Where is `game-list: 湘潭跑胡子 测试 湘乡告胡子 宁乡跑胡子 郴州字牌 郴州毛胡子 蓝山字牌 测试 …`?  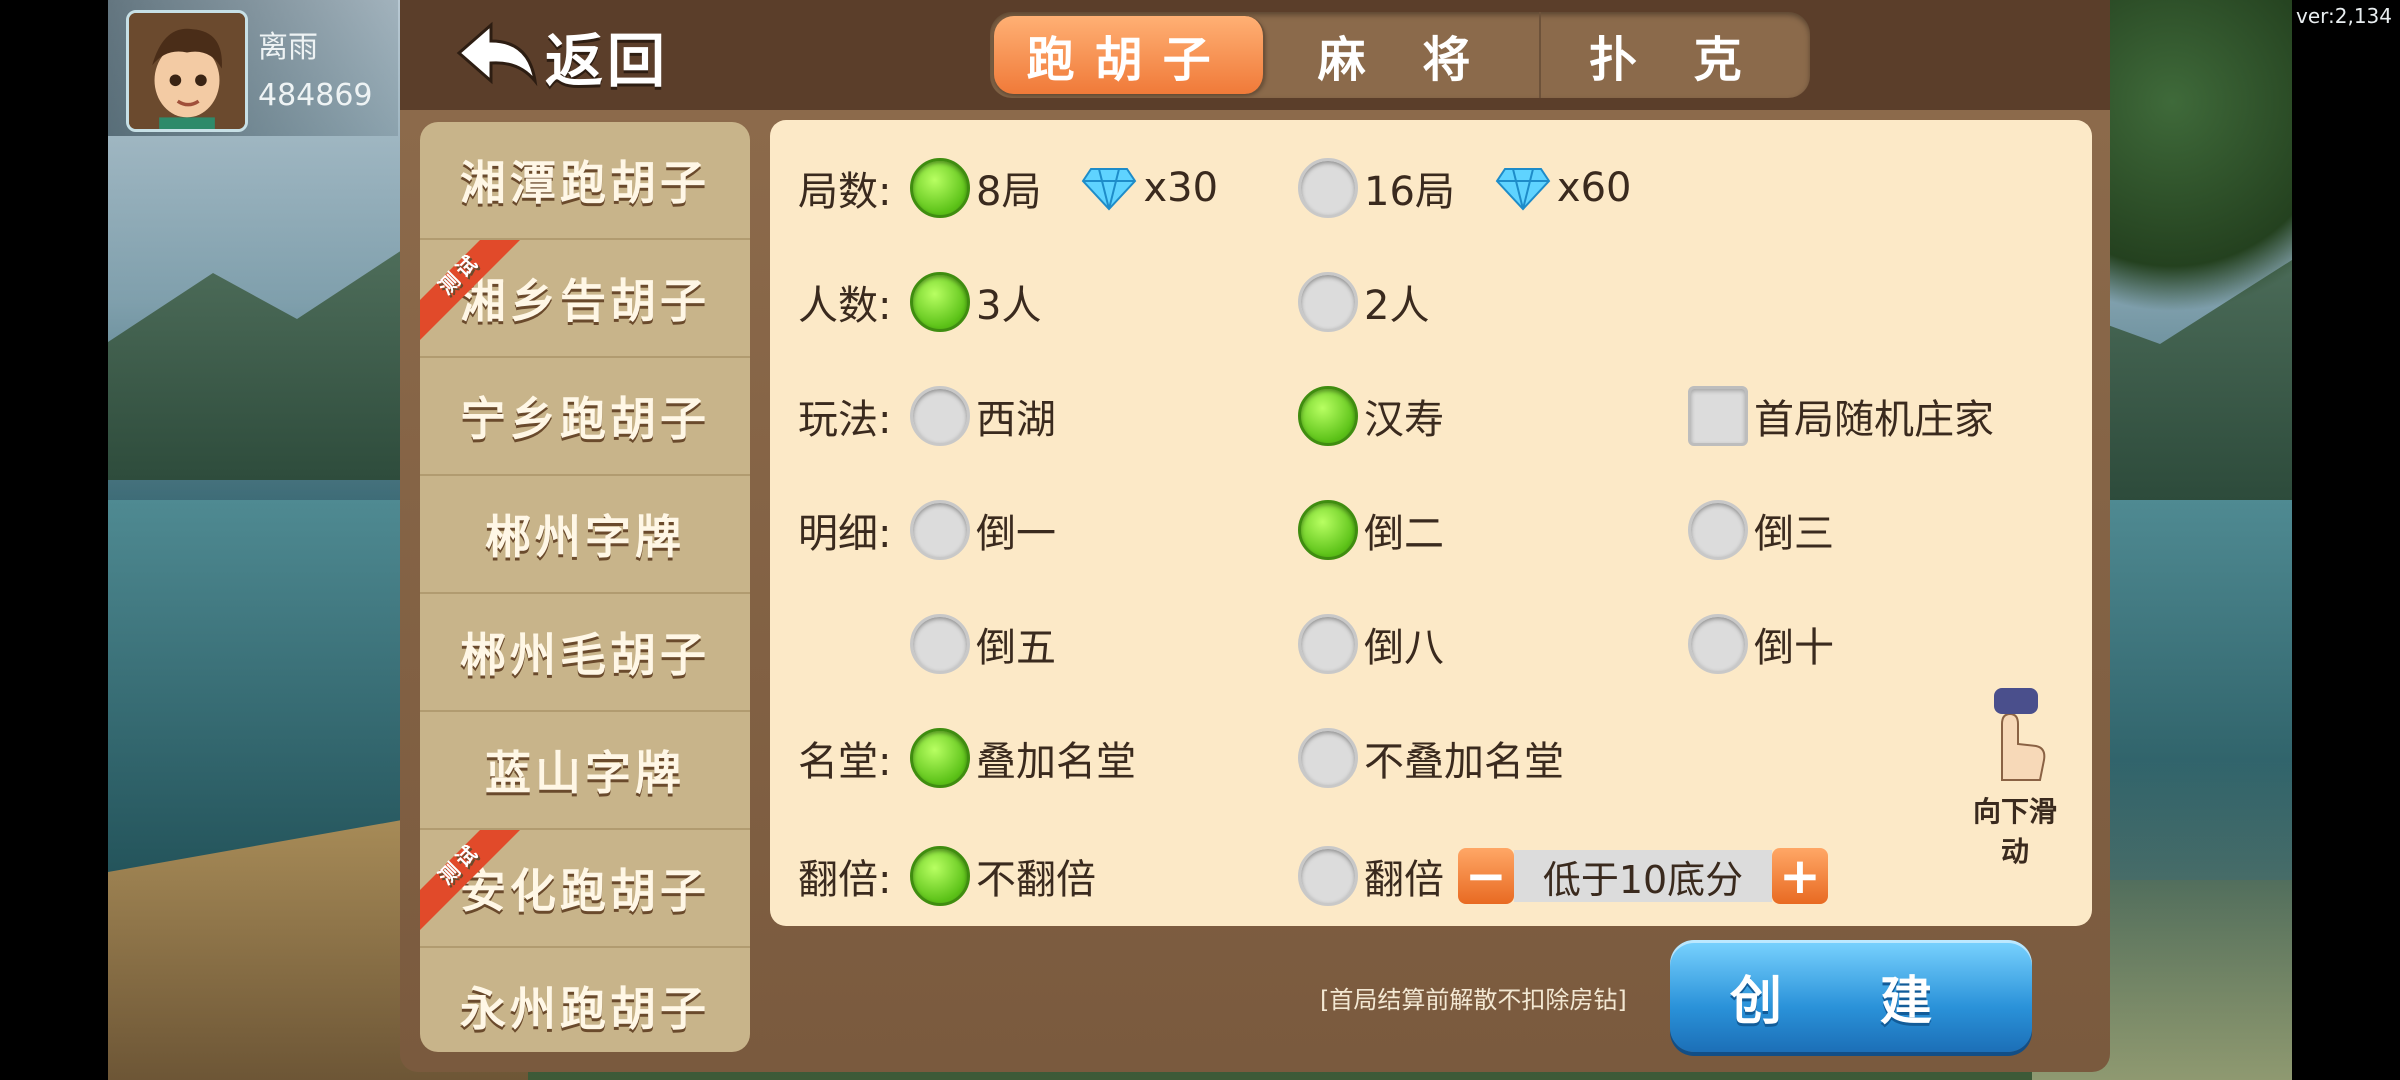 game-list: 湘潭跑胡子 测试 湘乡告胡子 宁乡跑胡子 郴州字牌 郴州毛胡子 蓝山字牌 测试 … is located at coordinates (585, 587).